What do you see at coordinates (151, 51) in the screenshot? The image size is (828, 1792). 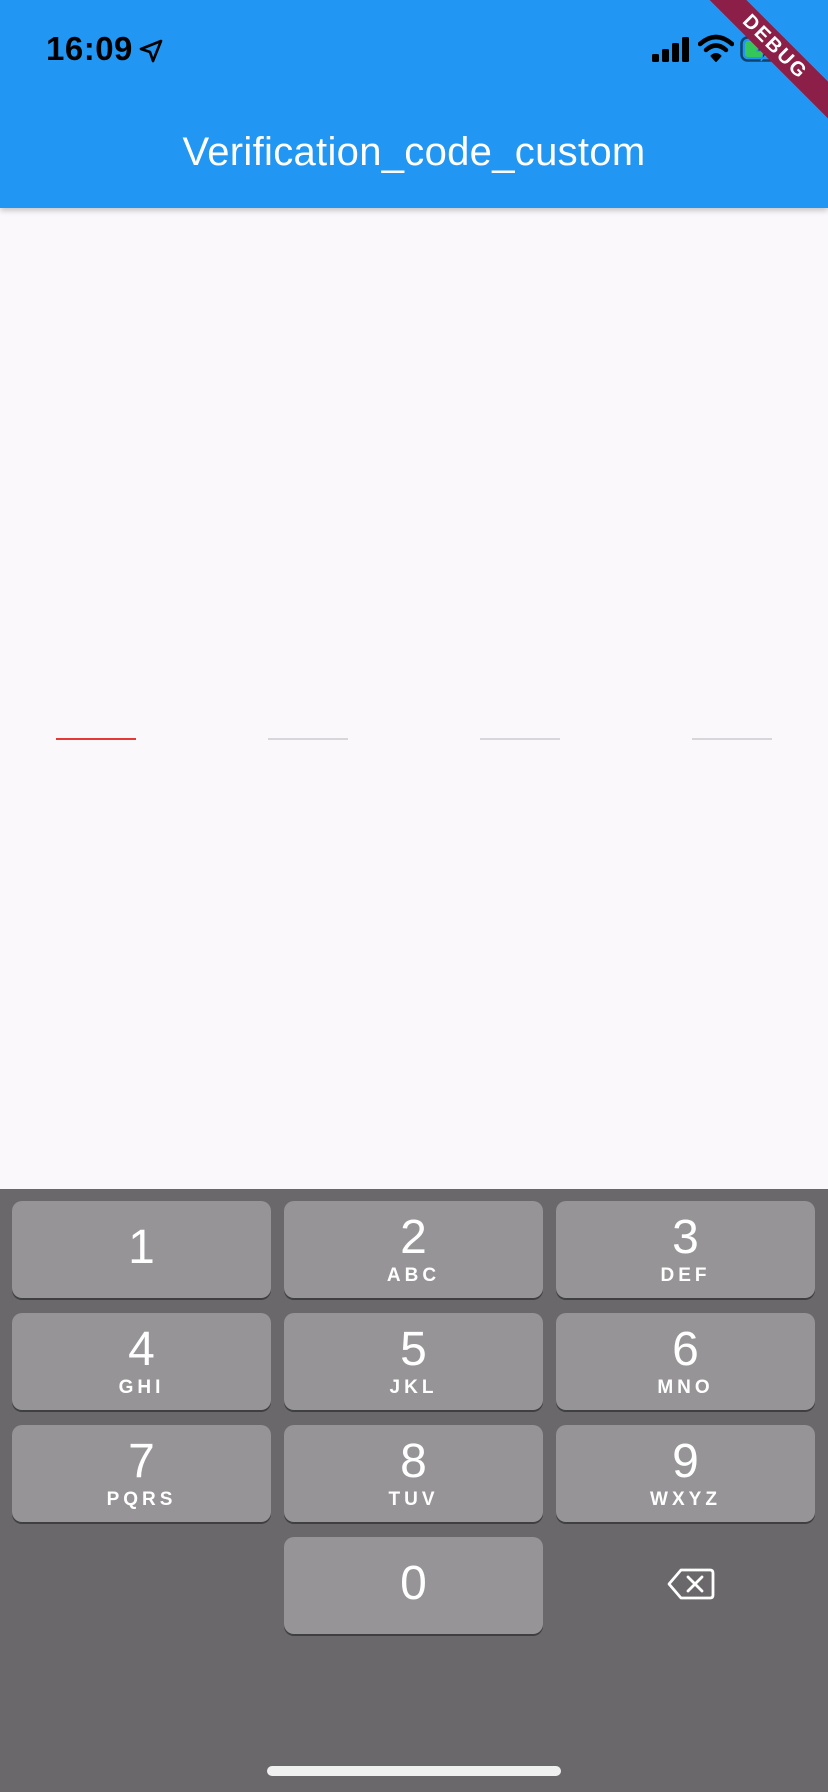 I see `location-arrow-icon` at bounding box center [151, 51].